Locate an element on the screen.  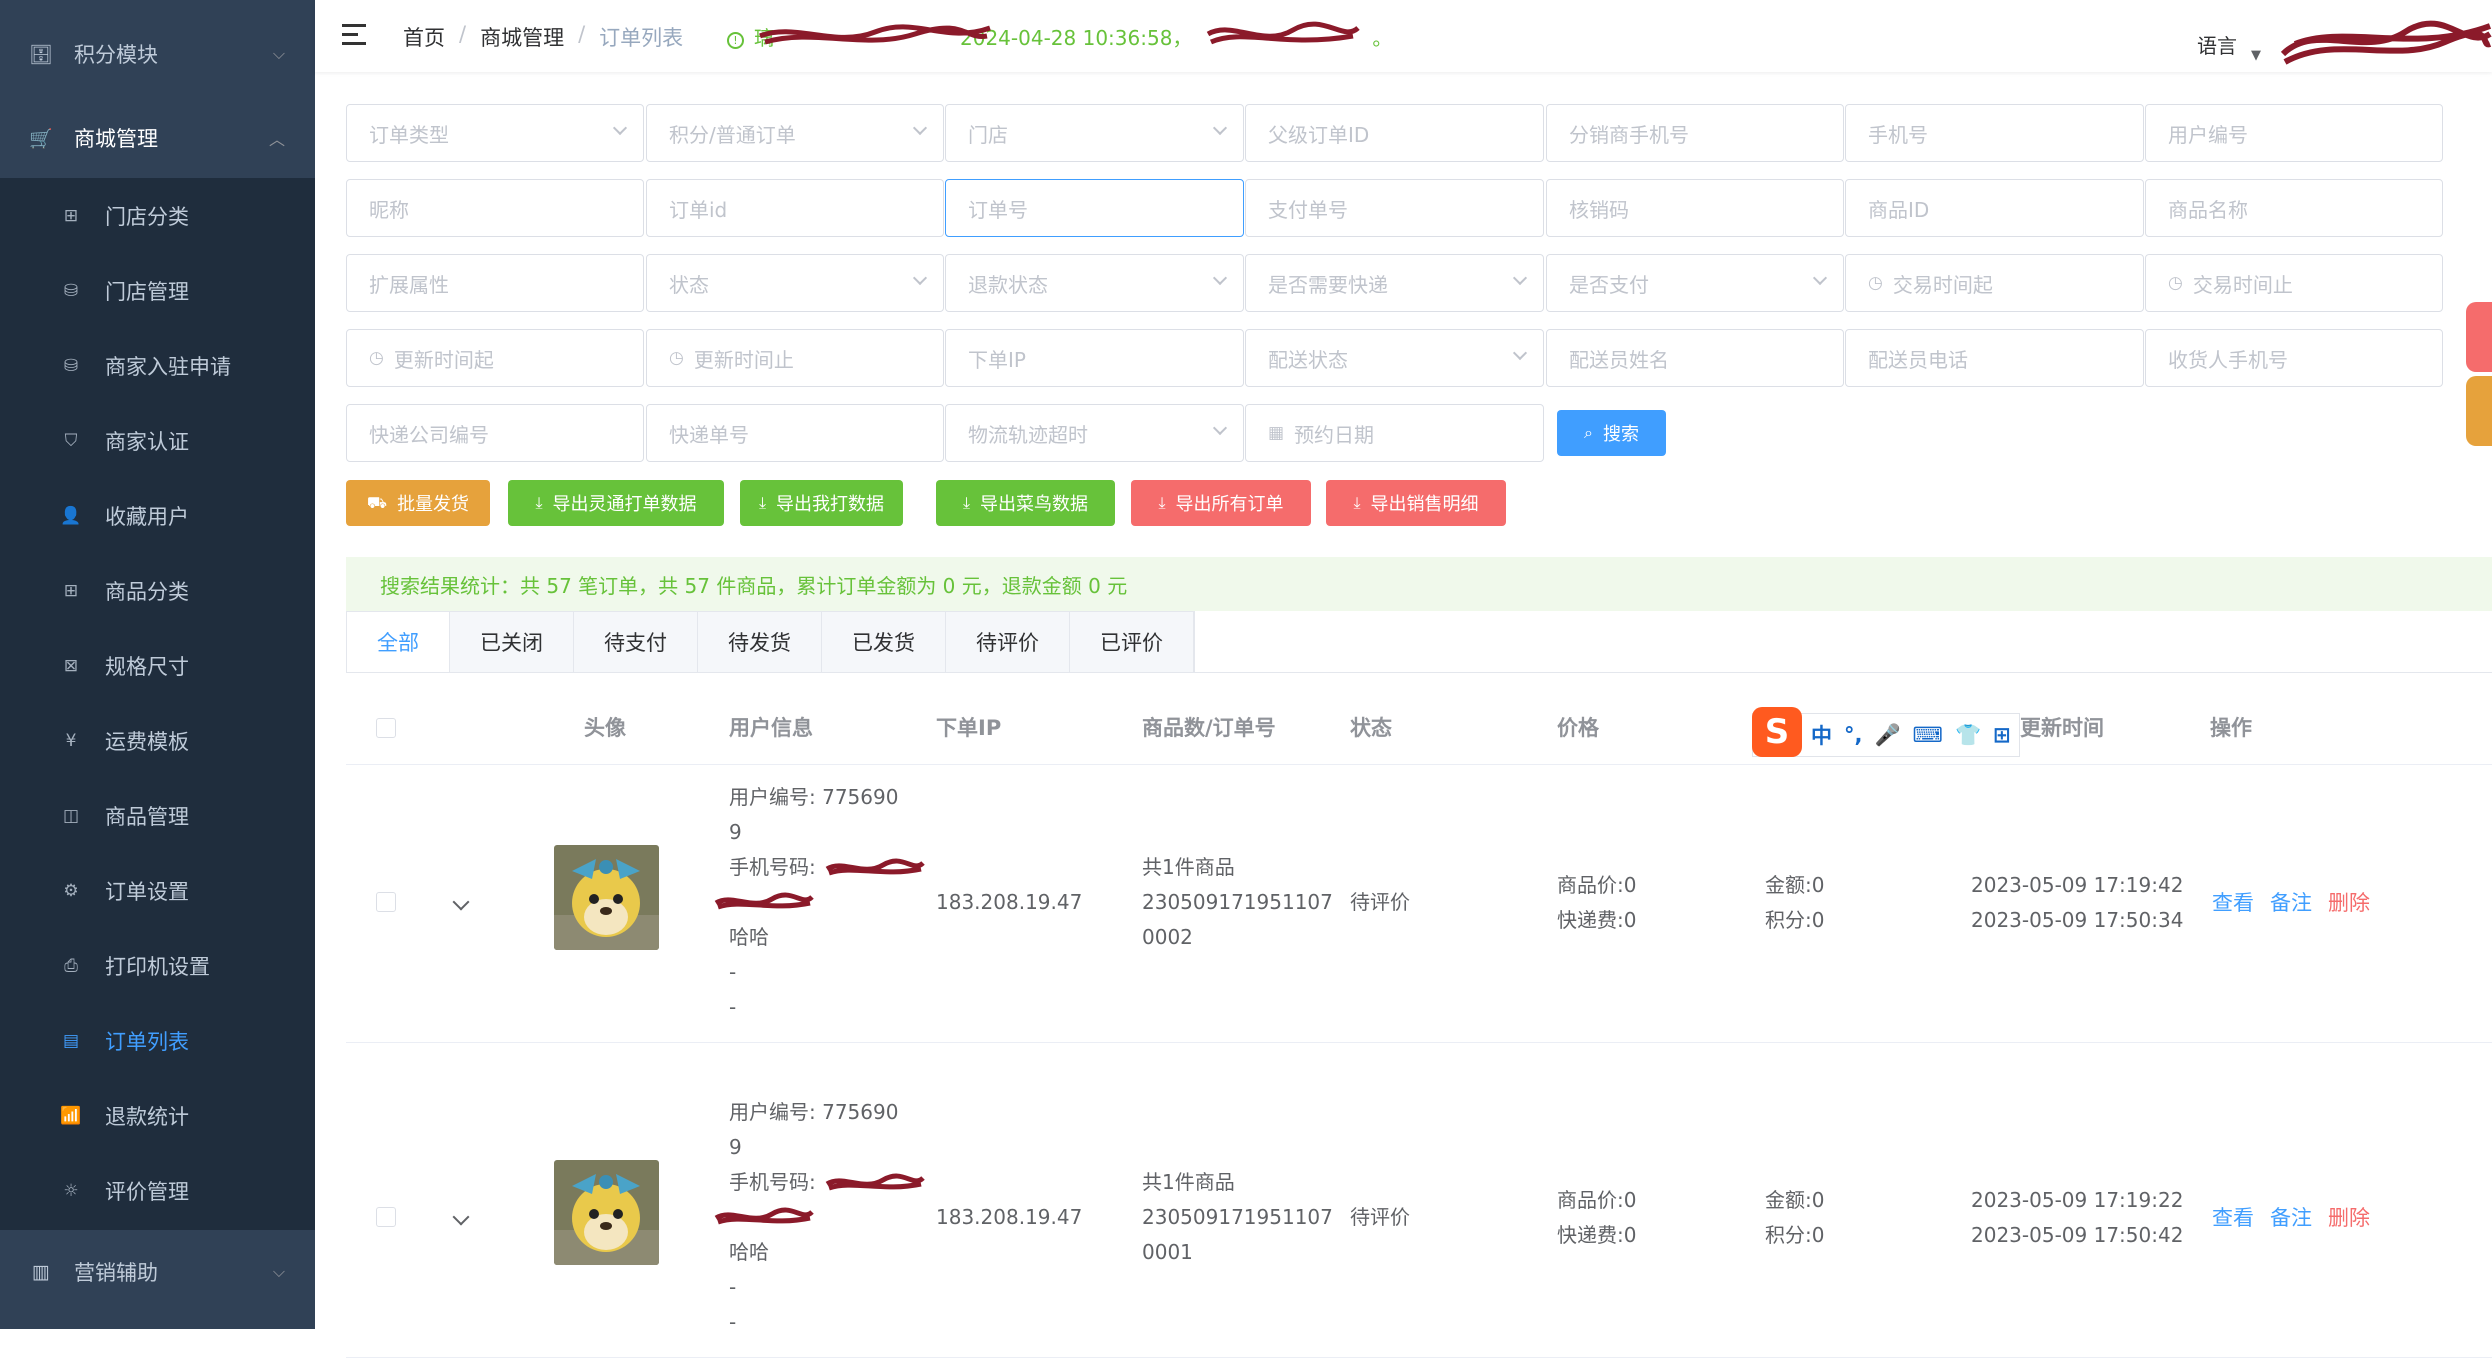
sidebar-item-spec-size: ⊠ 规格尺寸 is located at coordinates (157, 665).